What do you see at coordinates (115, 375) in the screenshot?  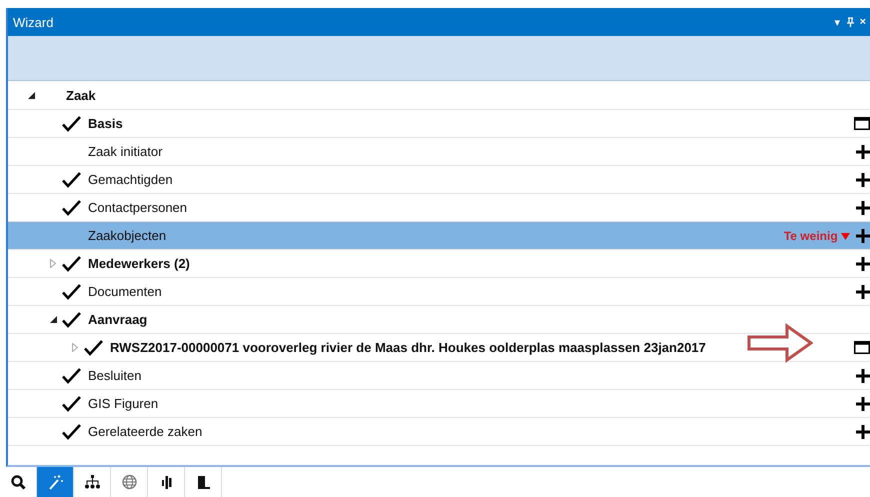 I see `tree-label: Besluiten` at bounding box center [115, 375].